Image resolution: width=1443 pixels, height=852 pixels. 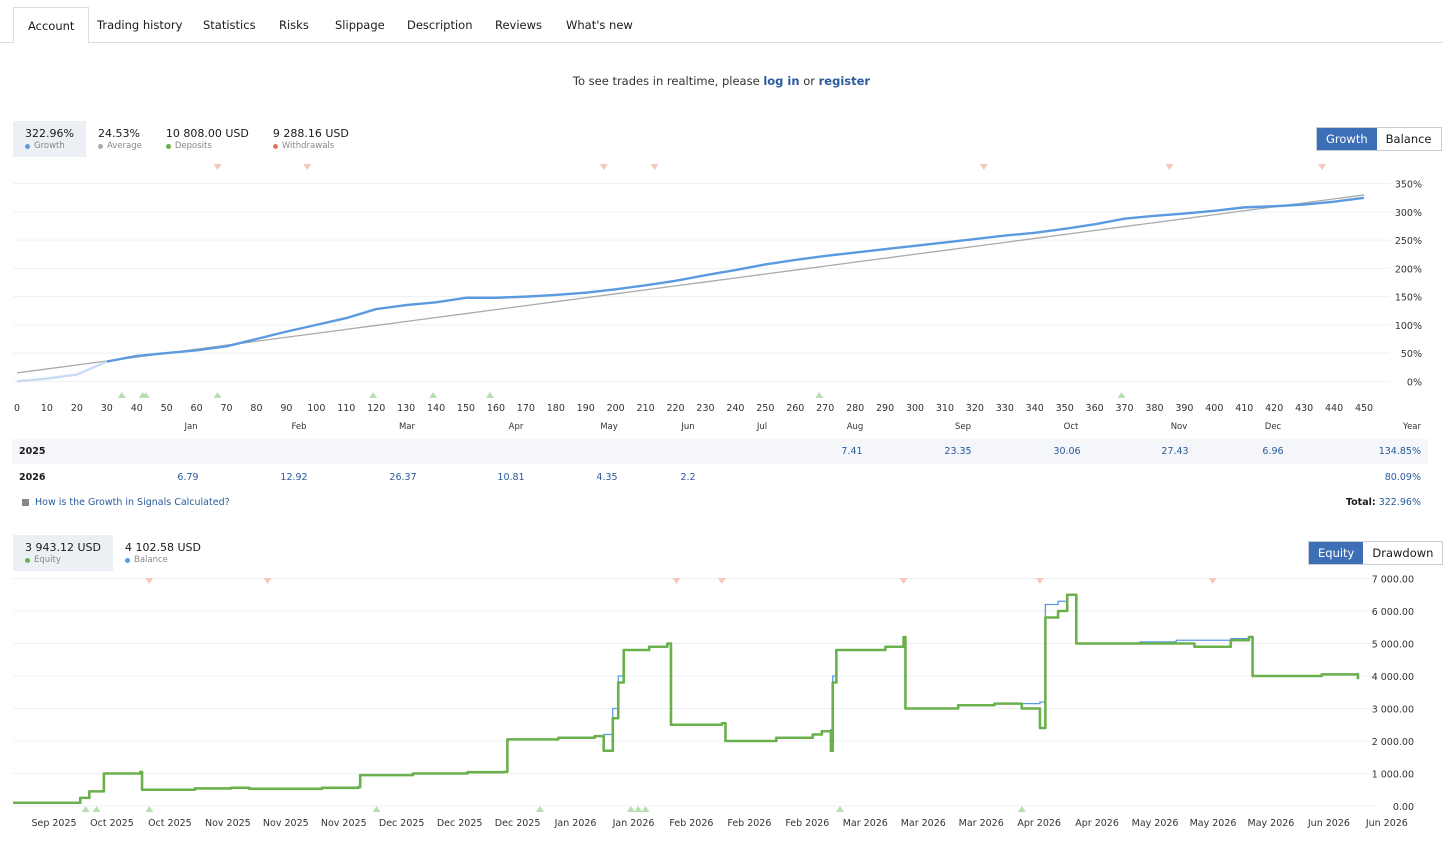 What do you see at coordinates (77, 408) in the screenshot?
I see `growth-x-tick: 20` at bounding box center [77, 408].